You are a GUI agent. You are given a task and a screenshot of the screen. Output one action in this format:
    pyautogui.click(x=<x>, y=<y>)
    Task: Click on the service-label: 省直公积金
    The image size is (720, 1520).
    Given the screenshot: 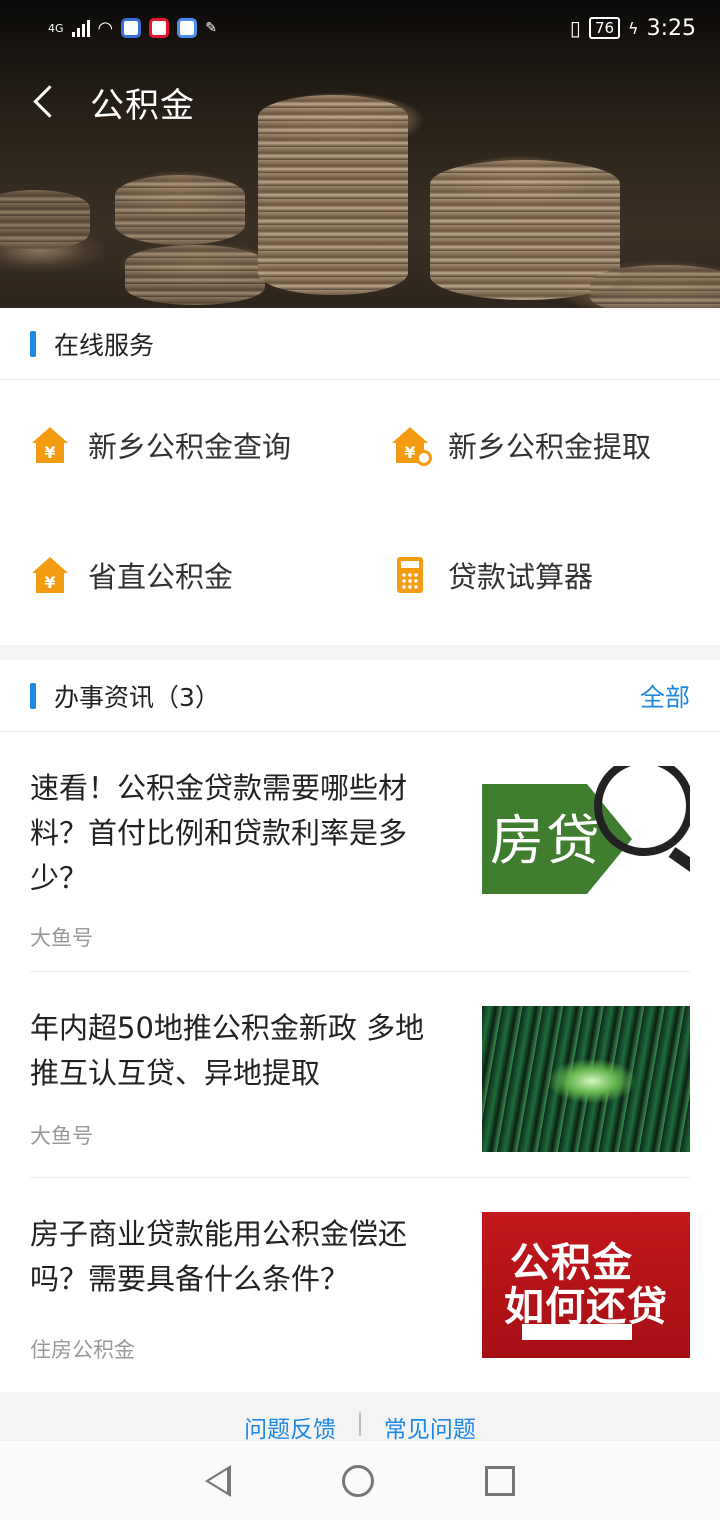 What is the action you would take?
    pyautogui.click(x=161, y=577)
    